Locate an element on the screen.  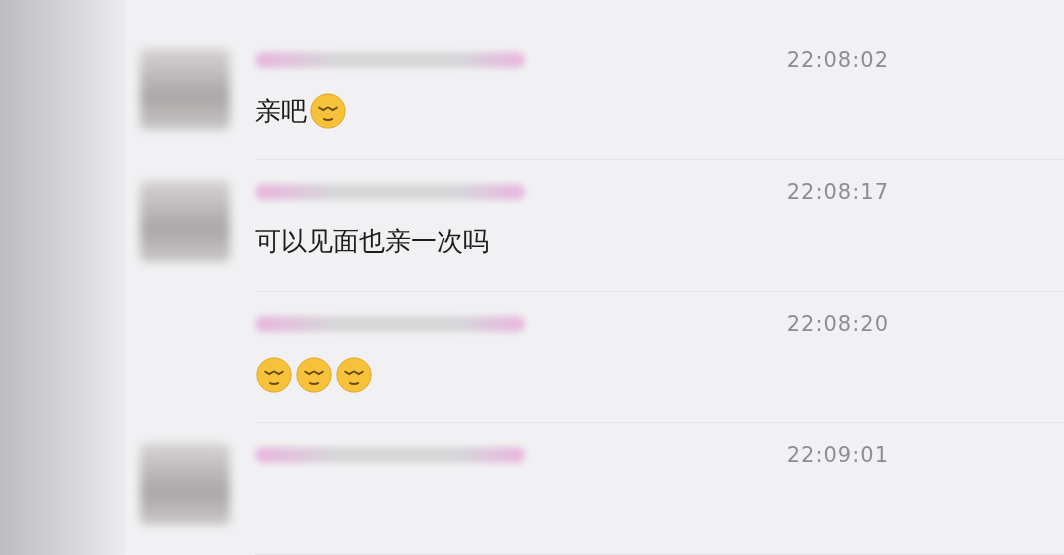
message-time: 22:08:20 is located at coordinates (837, 323).